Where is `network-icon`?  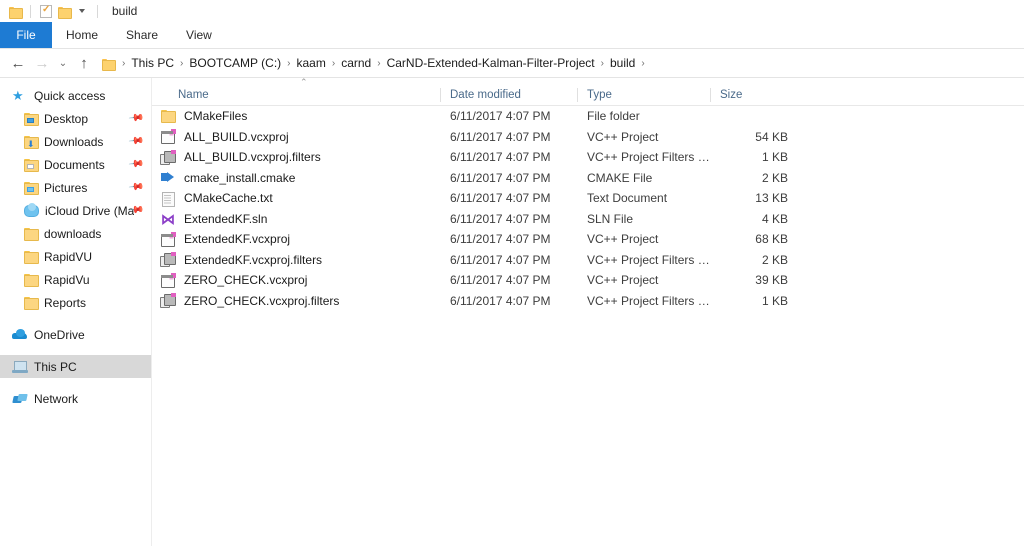 network-icon is located at coordinates (20, 399).